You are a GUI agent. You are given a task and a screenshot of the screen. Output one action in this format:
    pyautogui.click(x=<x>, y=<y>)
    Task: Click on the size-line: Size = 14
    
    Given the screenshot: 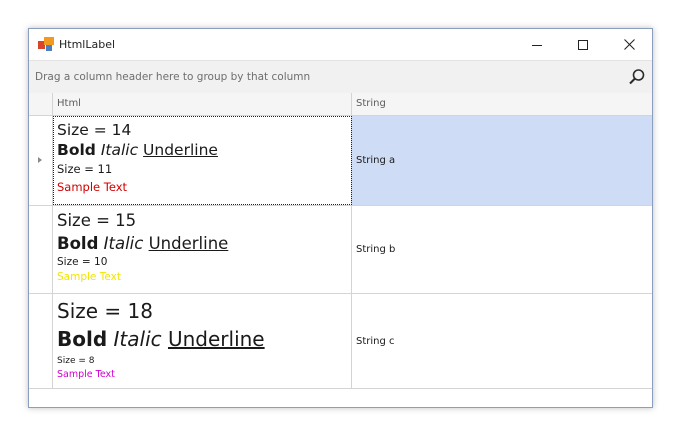 What is the action you would take?
    pyautogui.click(x=94, y=130)
    